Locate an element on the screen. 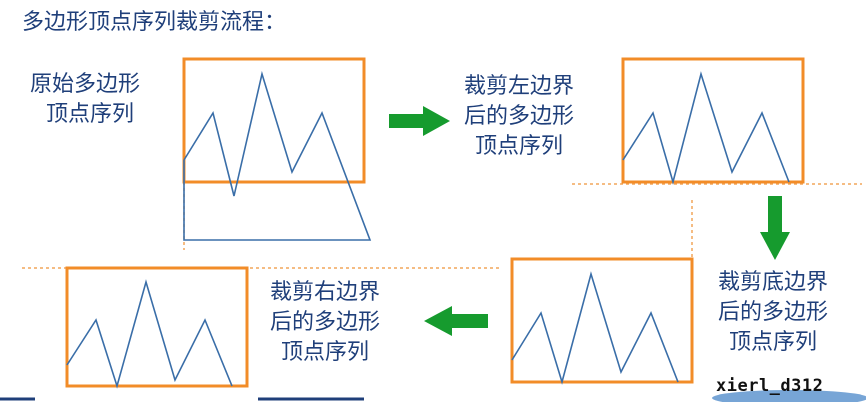 This screenshot has height=402, width=866. arrow-right is located at coordinates (419, 121).